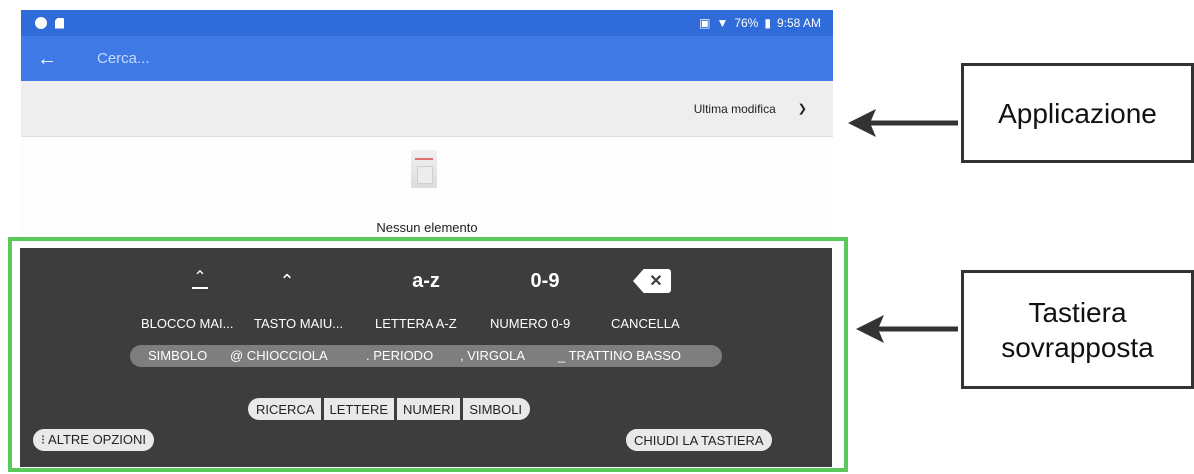  I want to click on search-toolbar: ←, so click(427, 58).